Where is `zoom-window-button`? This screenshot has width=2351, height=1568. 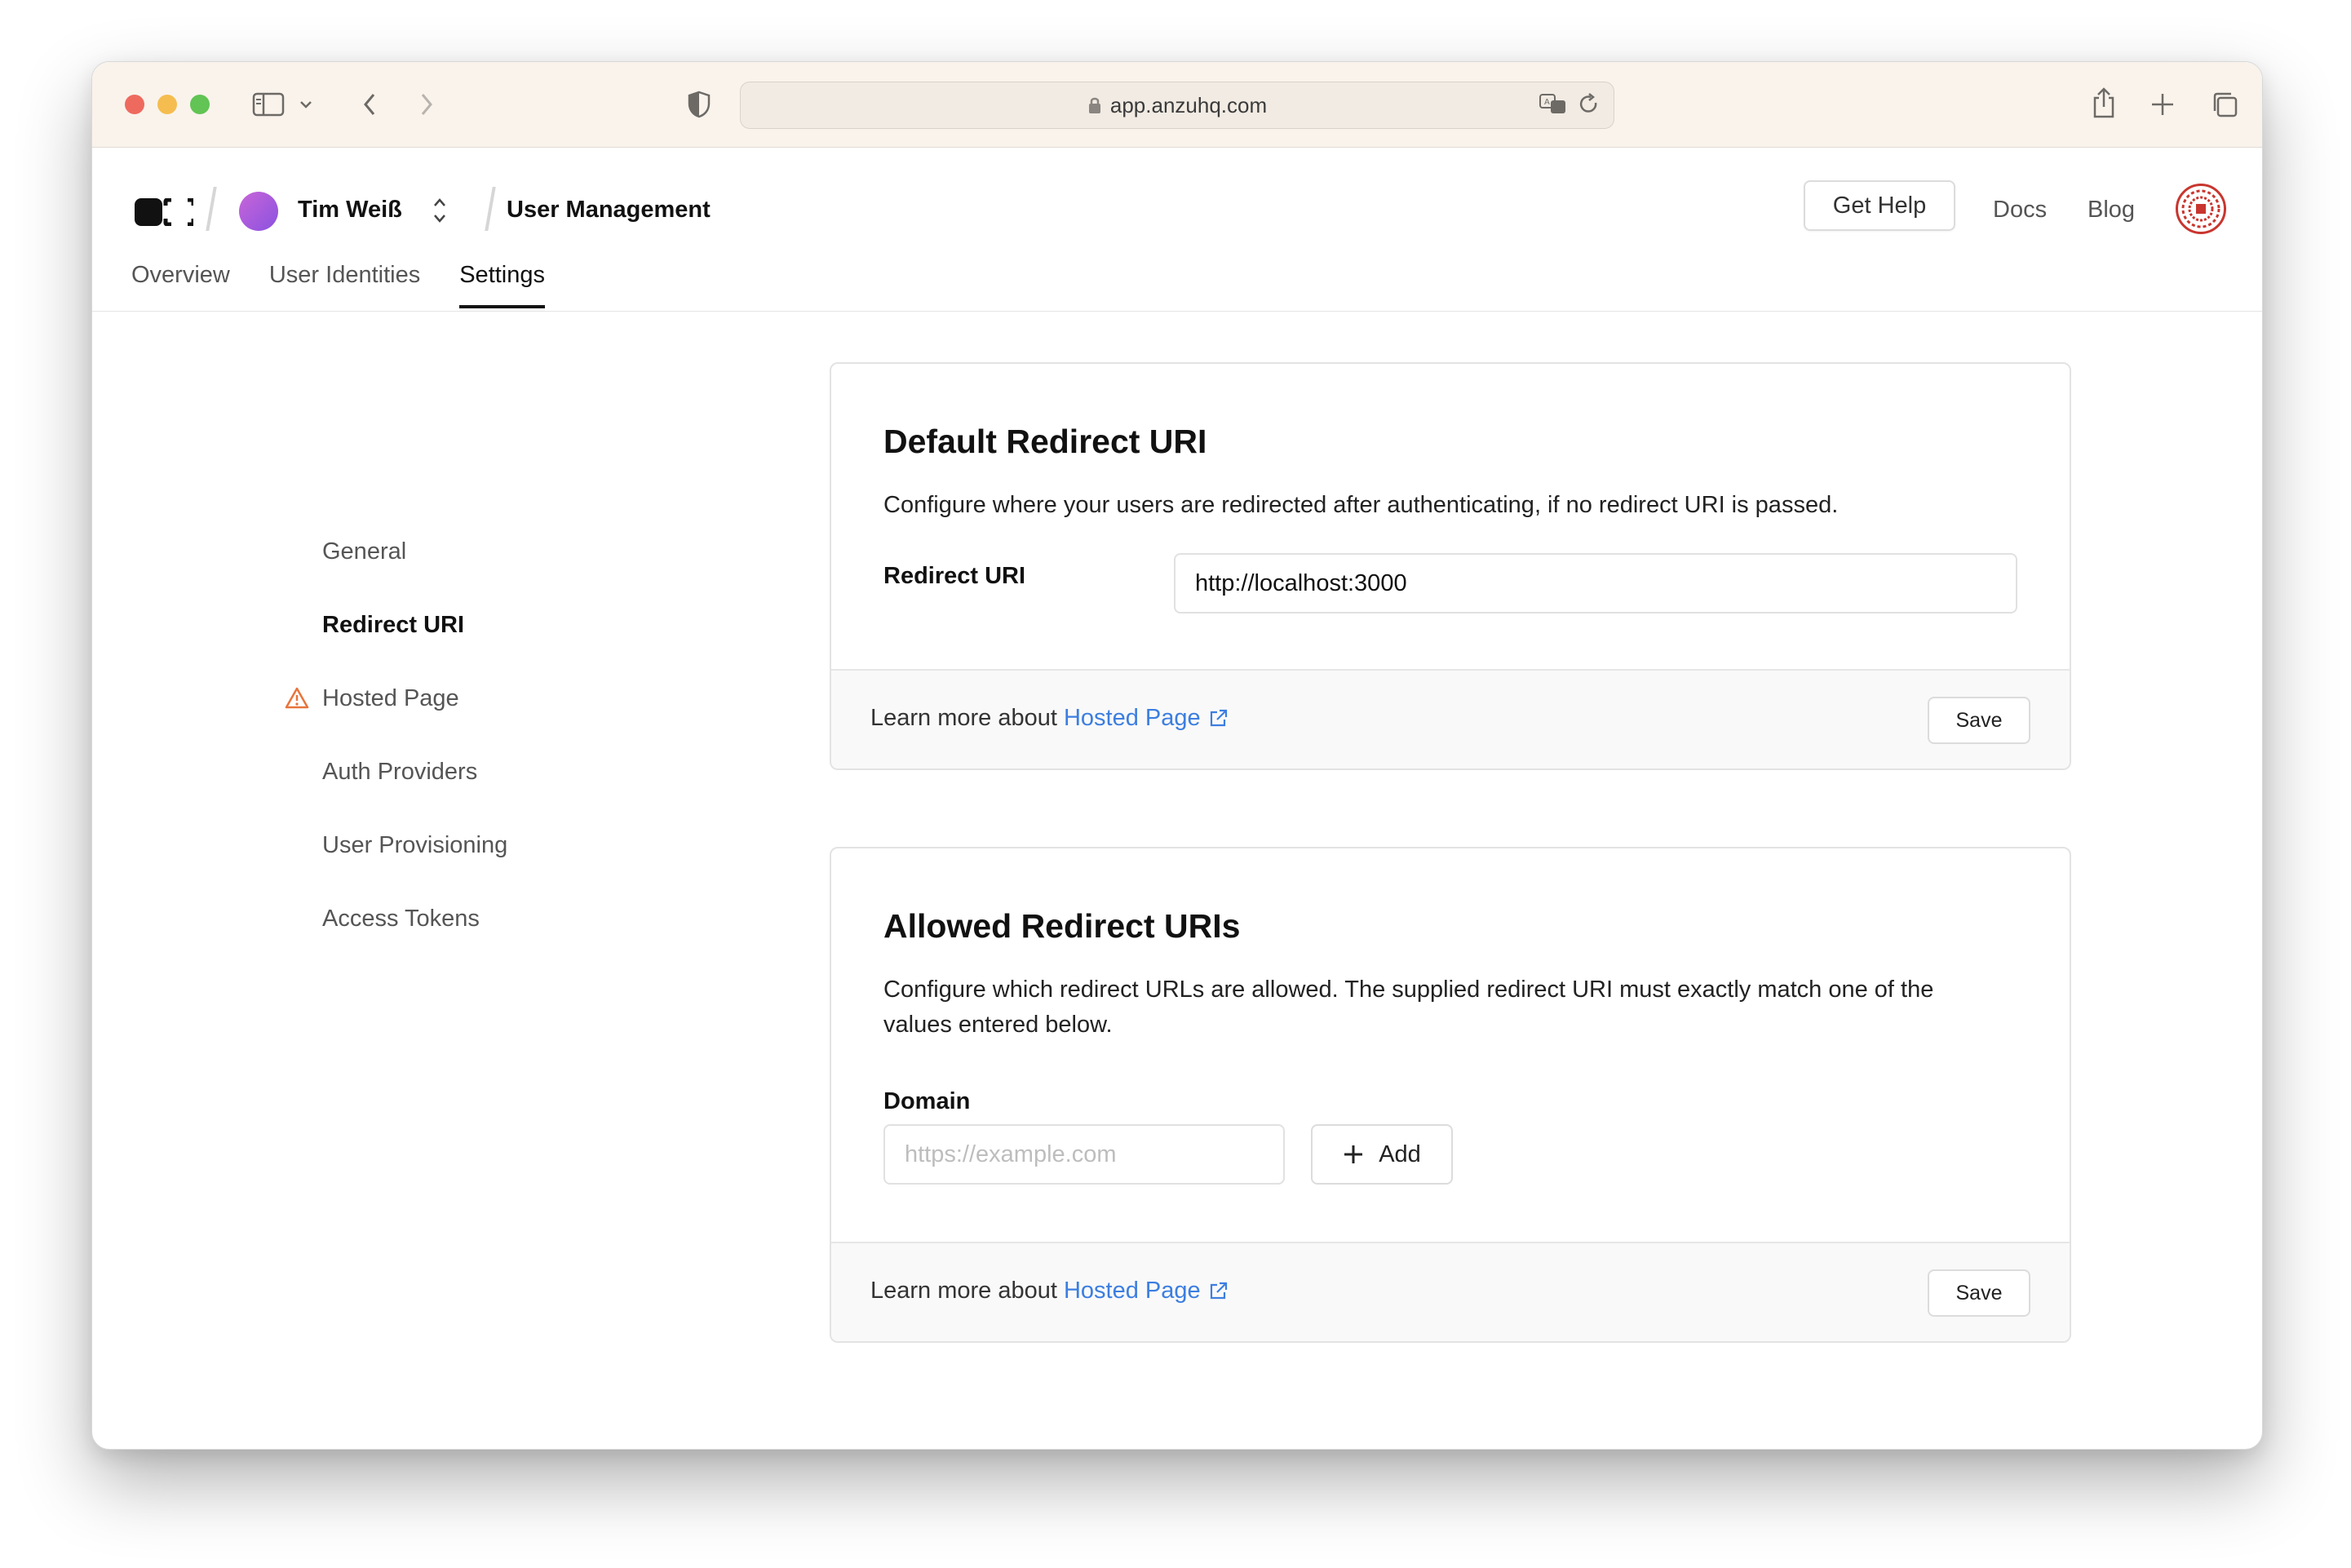 zoom-window-button is located at coordinates (200, 104).